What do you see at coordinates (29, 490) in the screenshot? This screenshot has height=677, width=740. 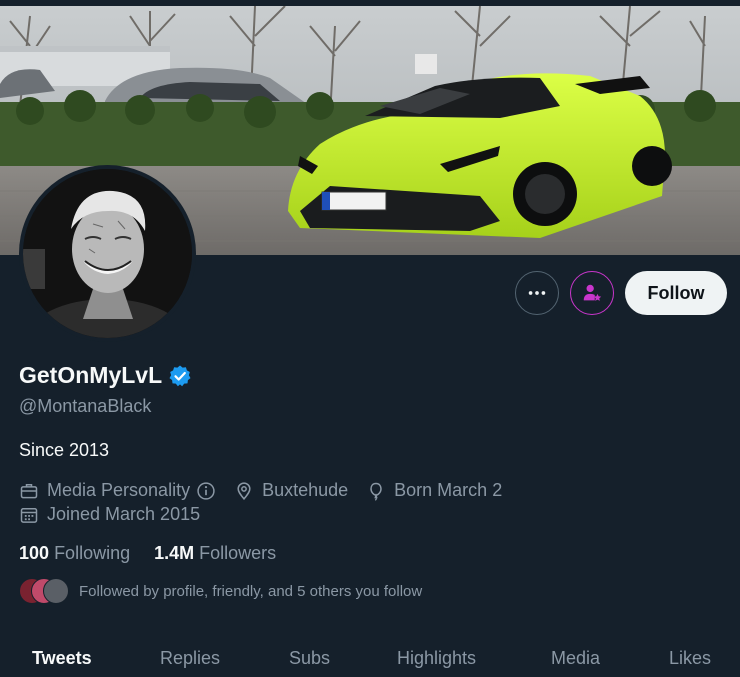 I see `briefcase-icon` at bounding box center [29, 490].